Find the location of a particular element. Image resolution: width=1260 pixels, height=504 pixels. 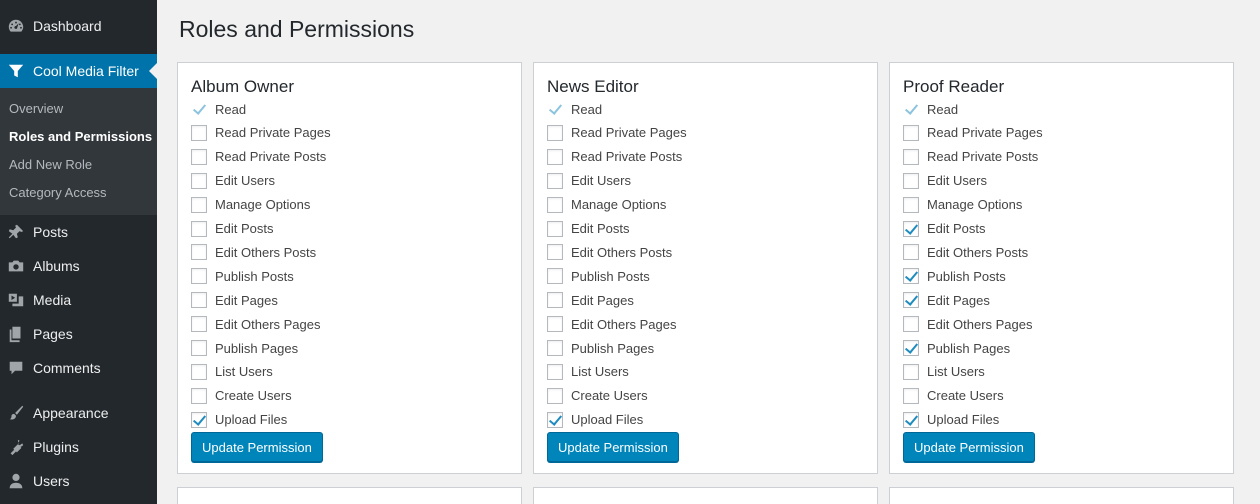

menu-posts: Posts is located at coordinates (78, 232).